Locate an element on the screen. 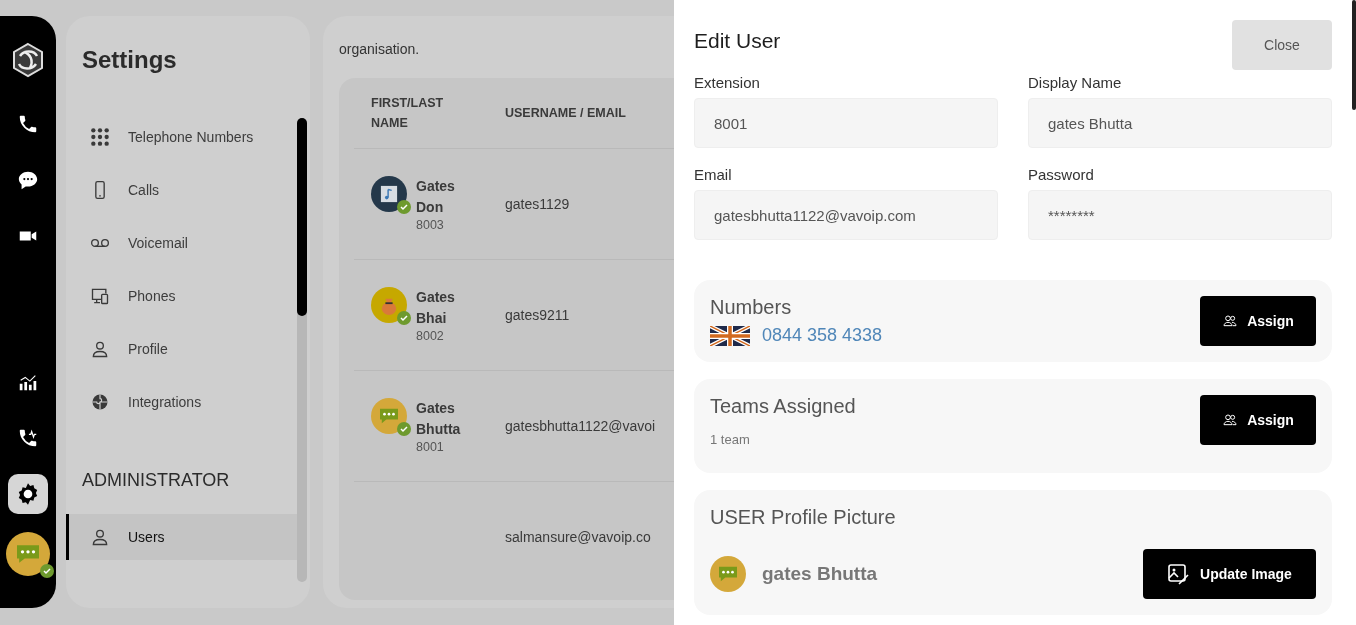 The image size is (1356, 625). last-name: Don is located at coordinates (430, 207).